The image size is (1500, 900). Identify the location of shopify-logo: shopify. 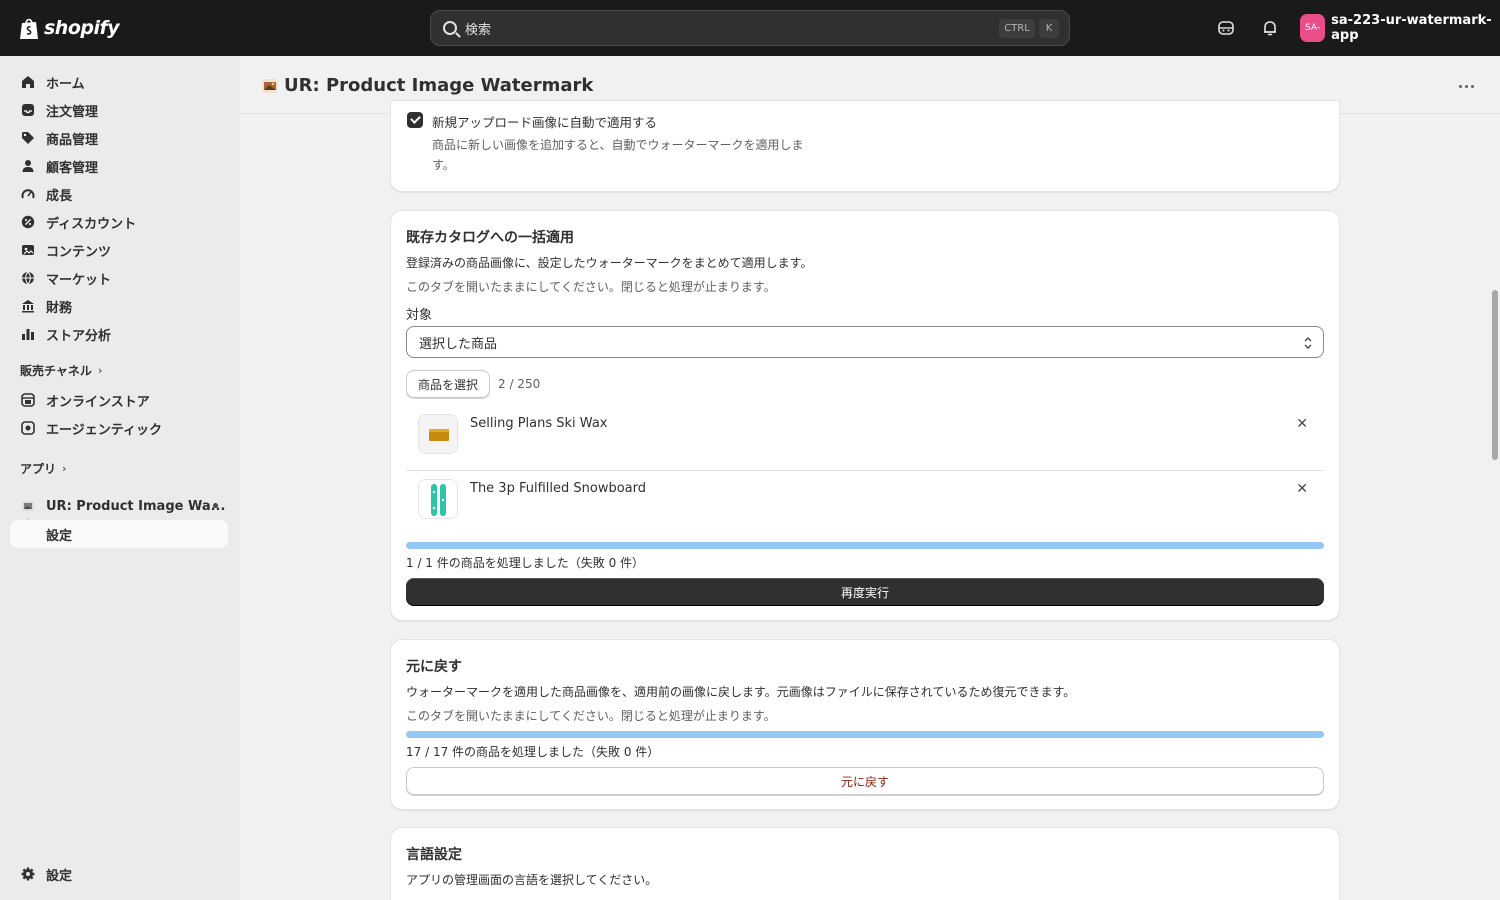
(69, 28).